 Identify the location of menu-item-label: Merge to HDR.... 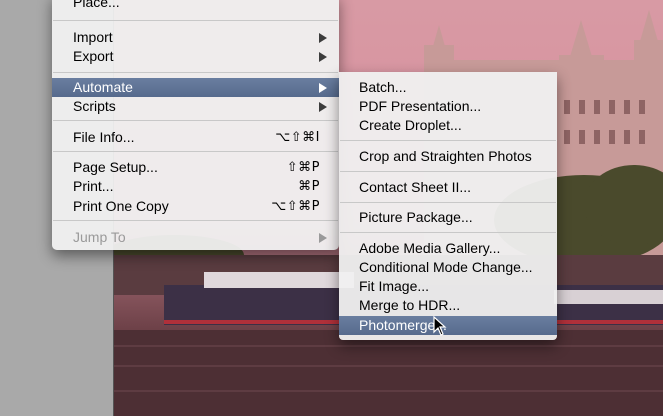
(410, 305).